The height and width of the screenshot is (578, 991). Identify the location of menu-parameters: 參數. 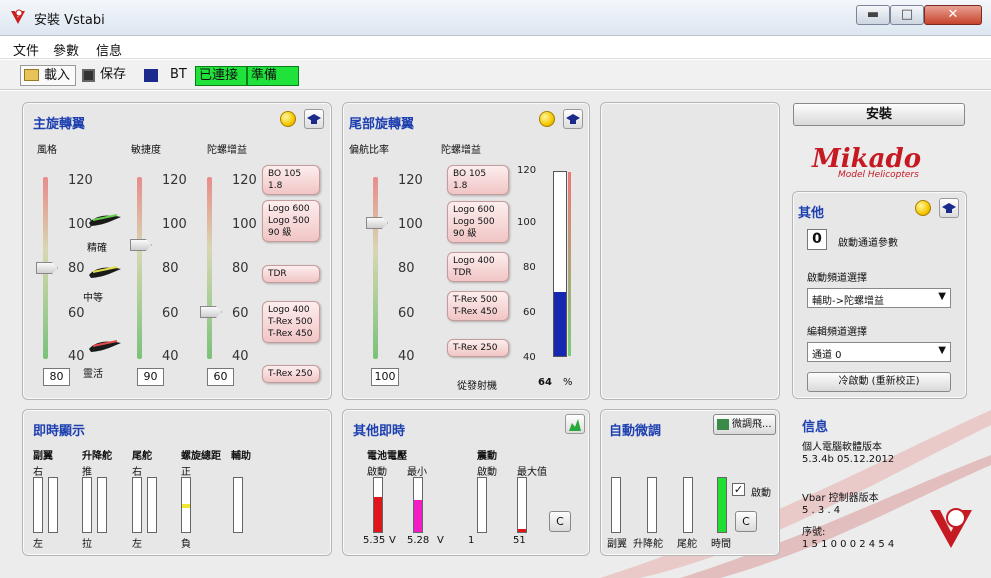
(66, 49).